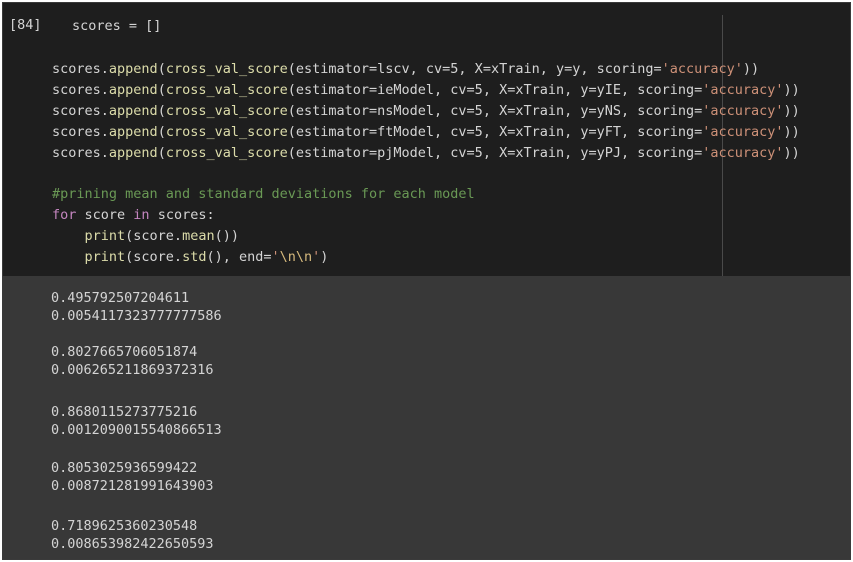 The height and width of the screenshot is (562, 853). What do you see at coordinates (124, 468) in the screenshot?
I see `output-line: 0.8053025936599422` at bounding box center [124, 468].